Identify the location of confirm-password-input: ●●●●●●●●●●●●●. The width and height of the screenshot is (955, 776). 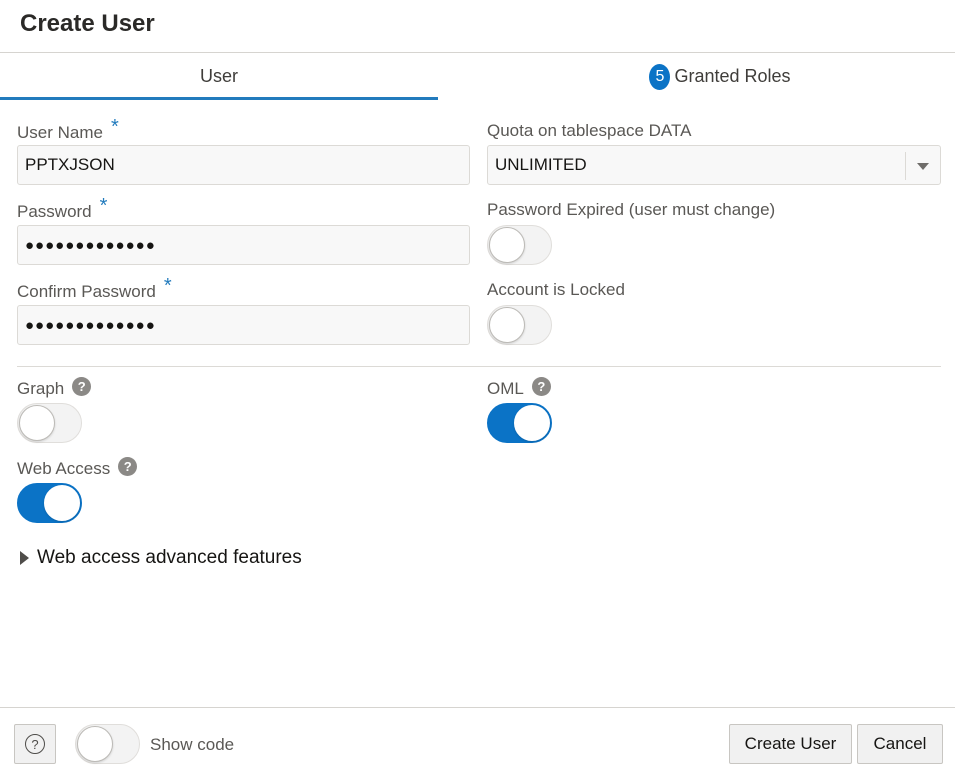
(243, 325).